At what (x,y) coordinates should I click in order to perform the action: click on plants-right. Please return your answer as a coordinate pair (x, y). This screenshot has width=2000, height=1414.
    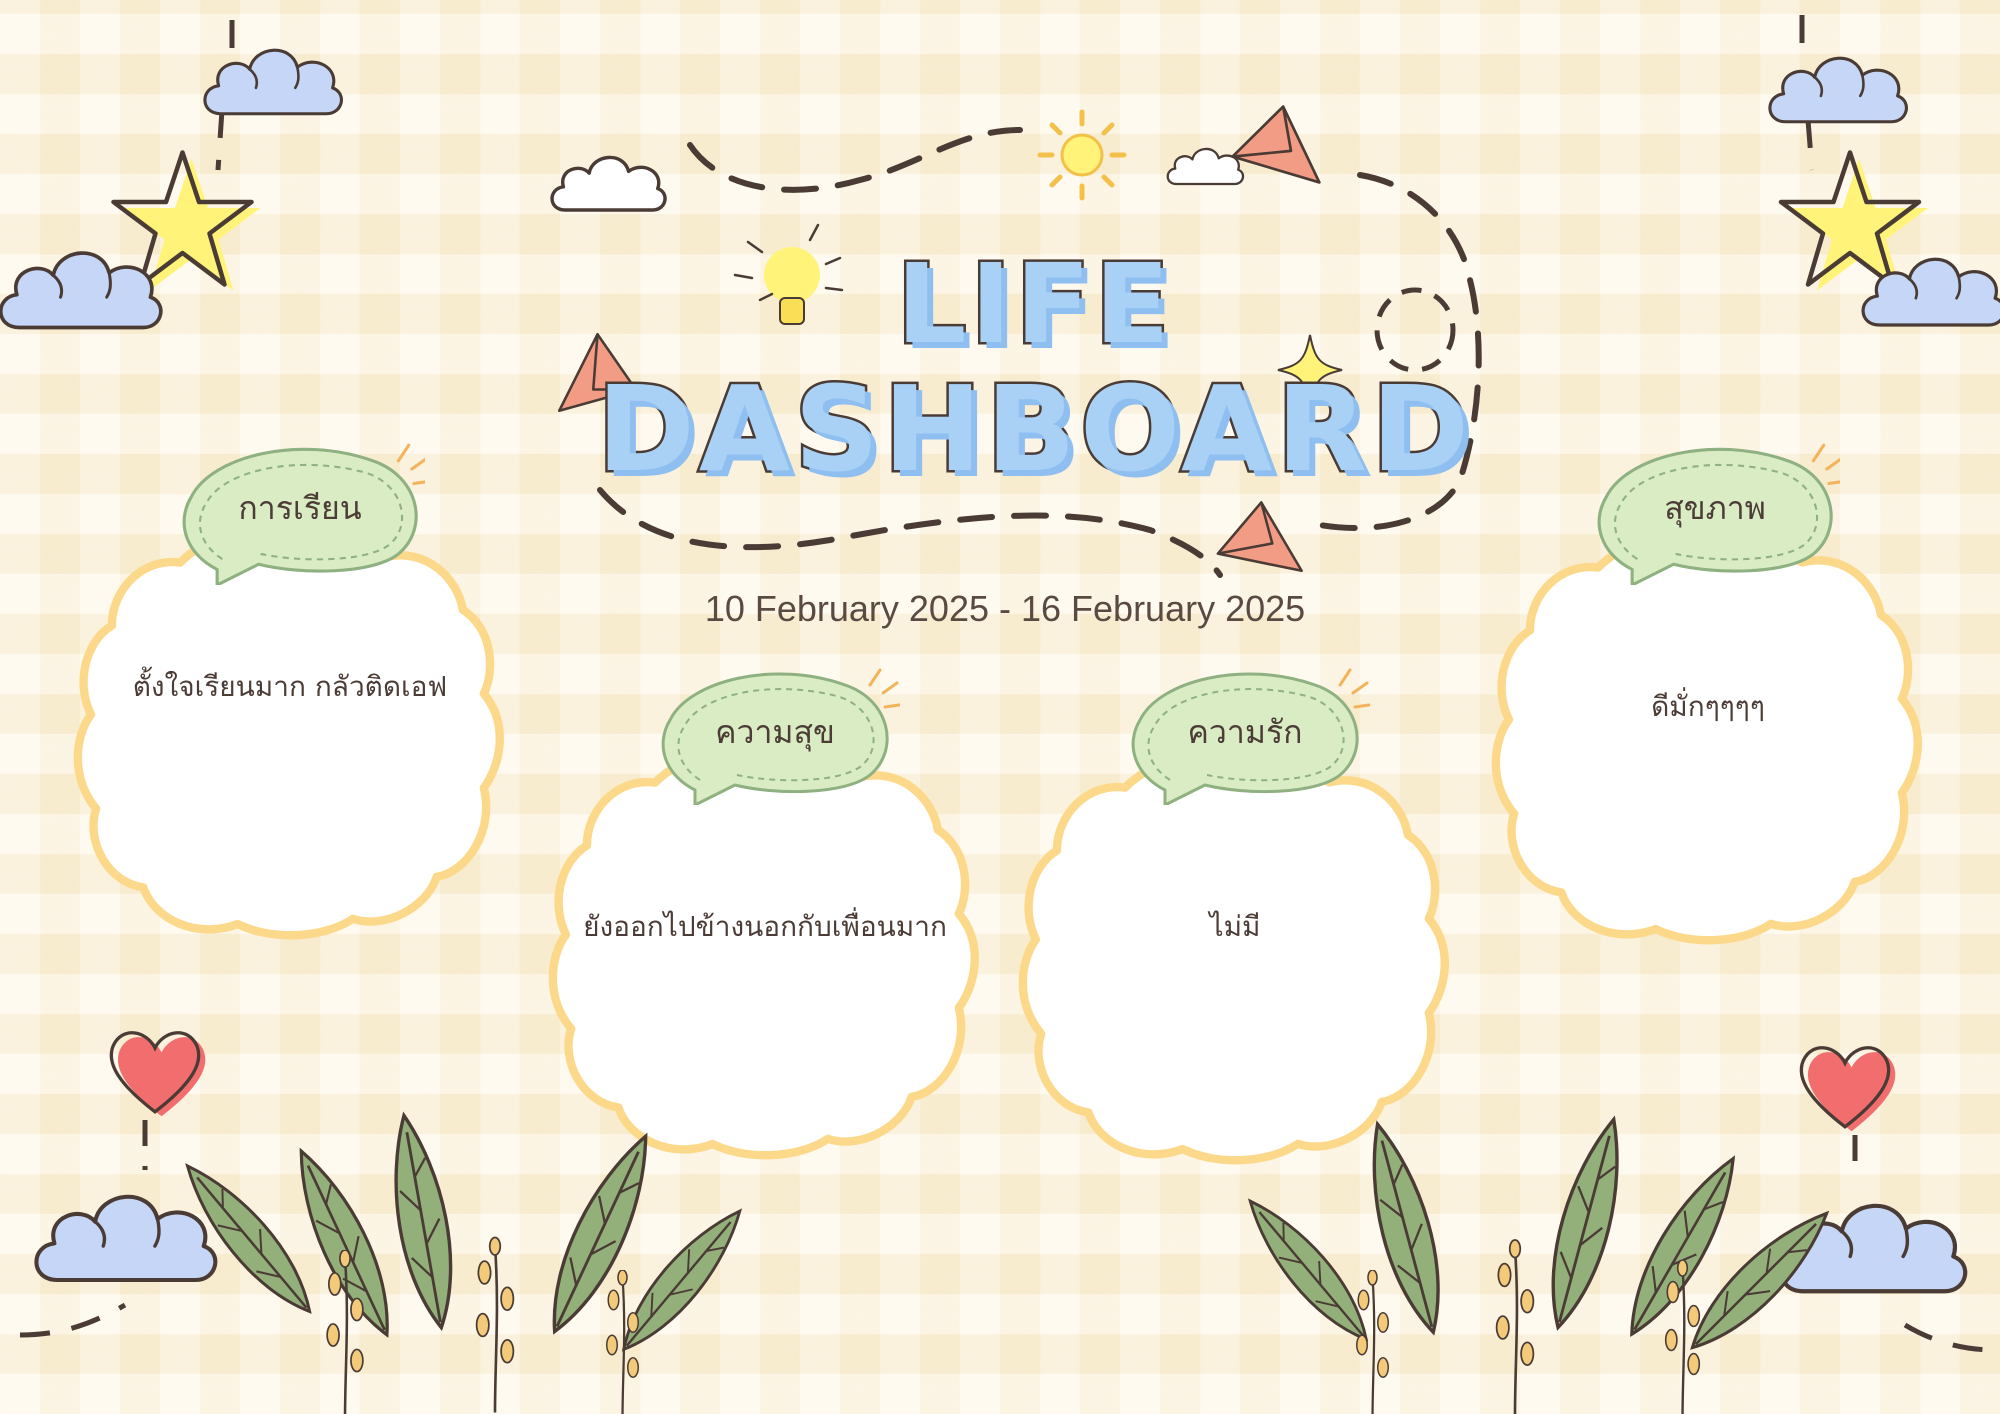
    Looking at the image, I should click on (1538, 1262).